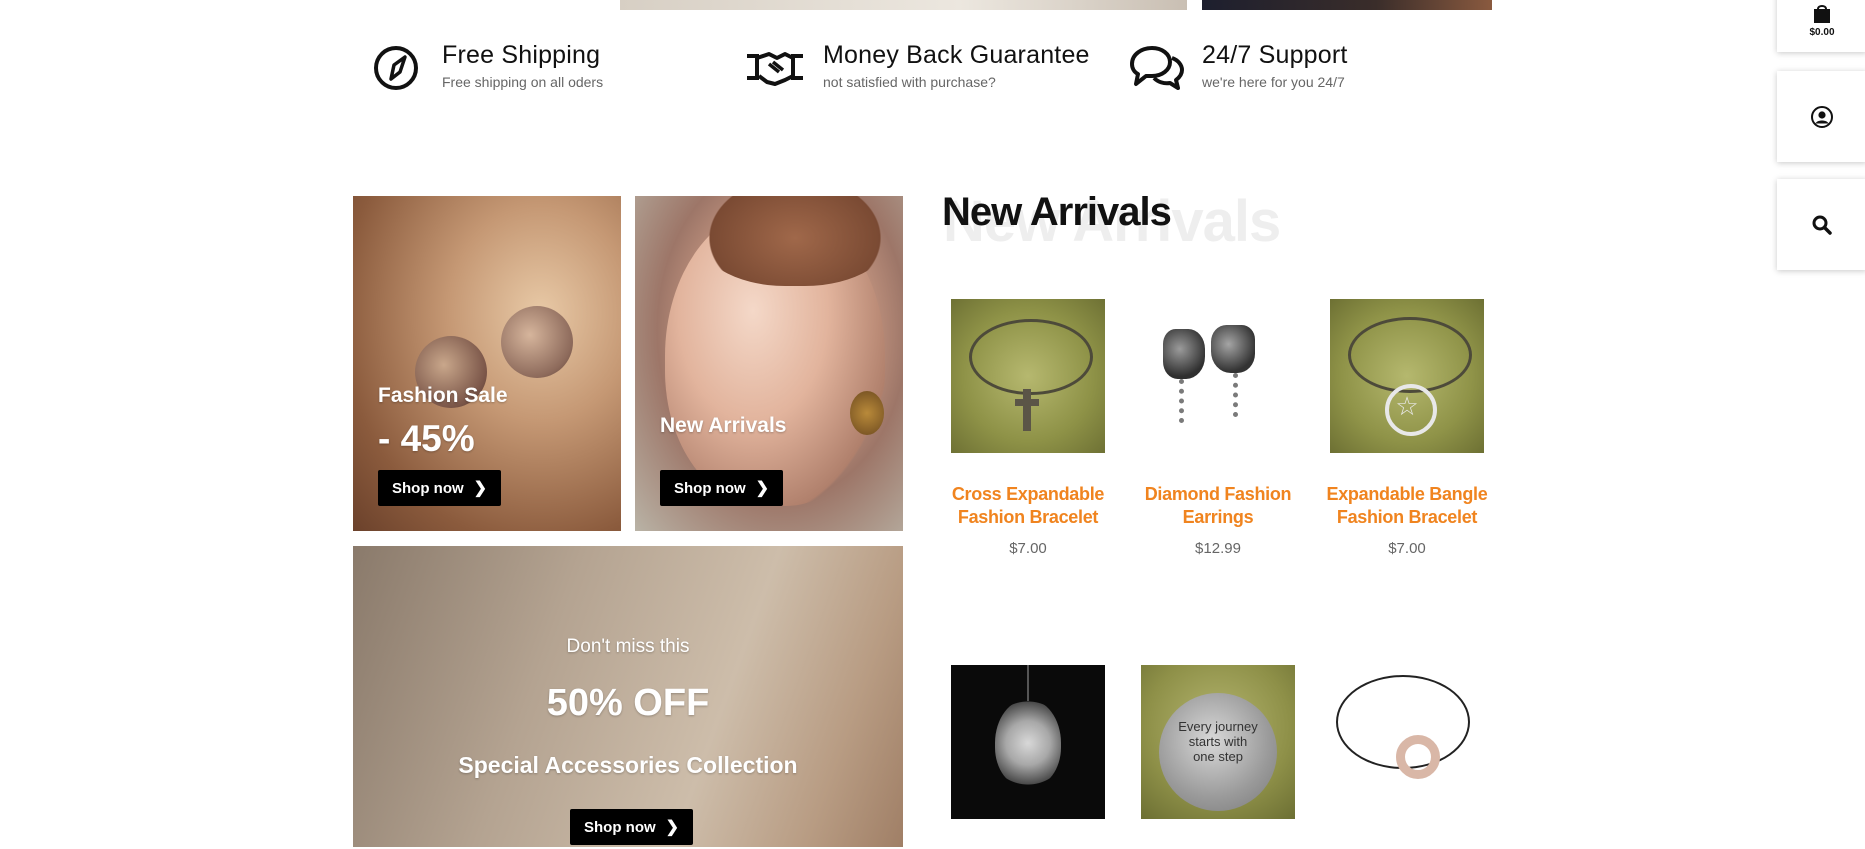 The image size is (1865, 849). Describe the element at coordinates (1822, 13) in the screenshot. I see `shopping-bag-icon` at that location.